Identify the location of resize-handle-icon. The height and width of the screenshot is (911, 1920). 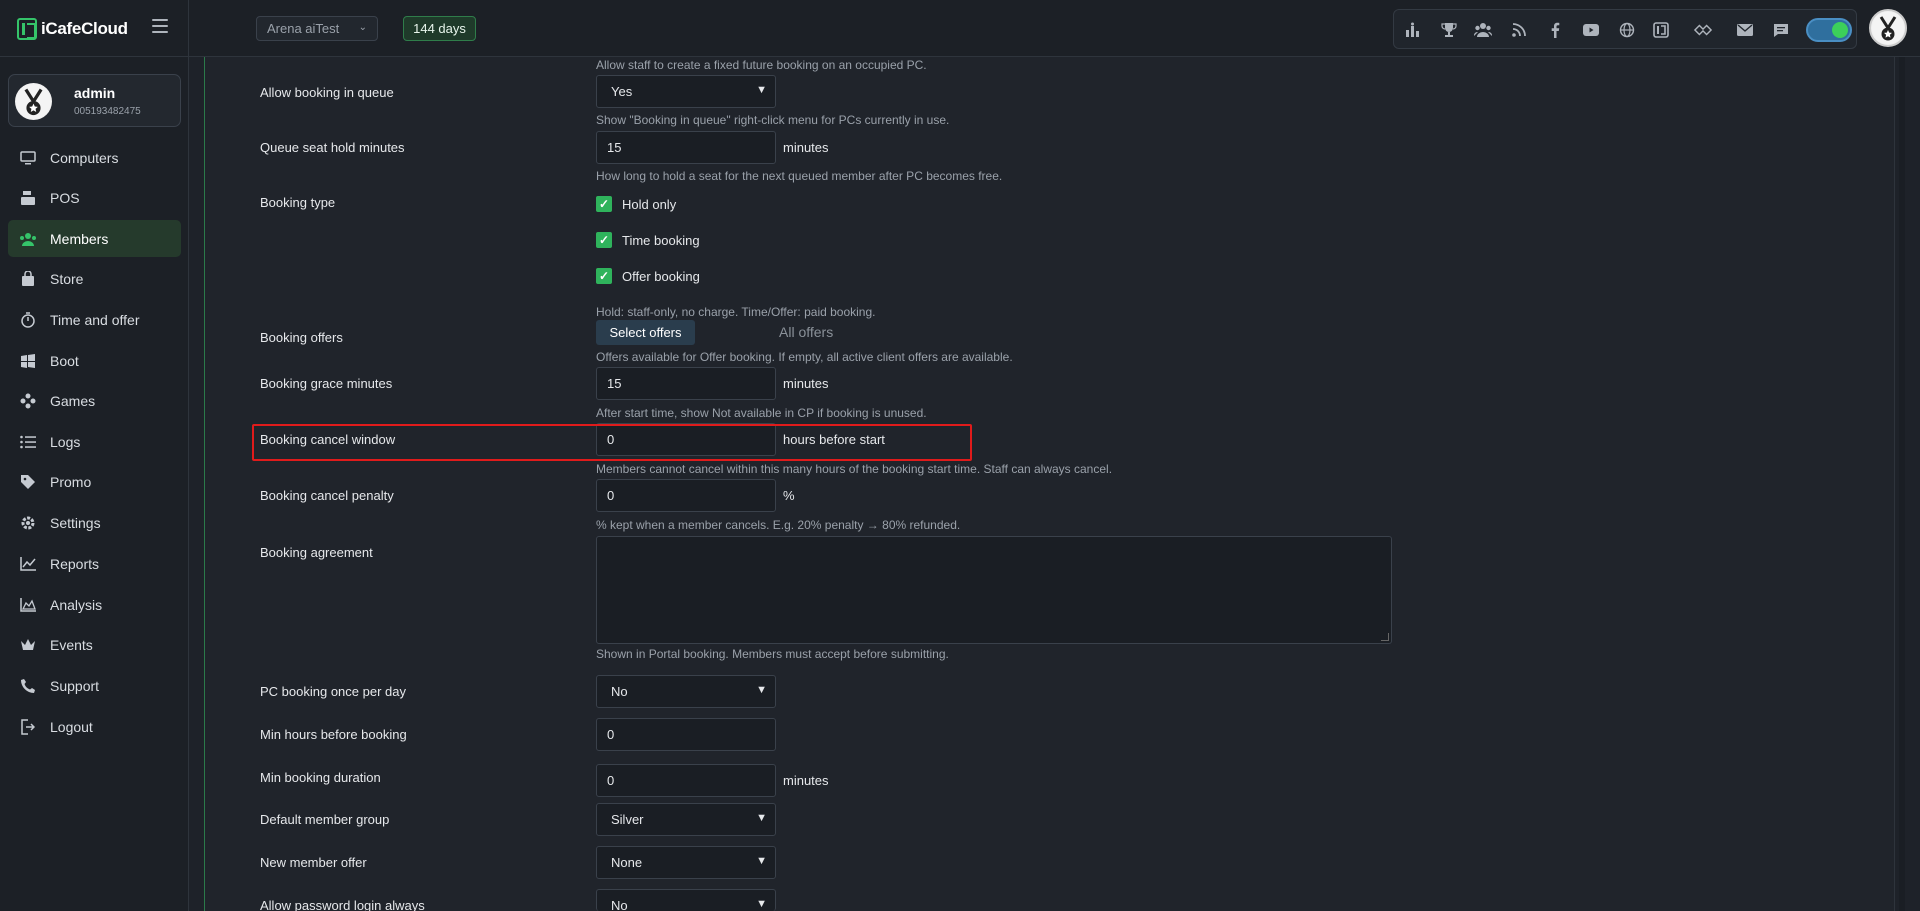
(1385, 637).